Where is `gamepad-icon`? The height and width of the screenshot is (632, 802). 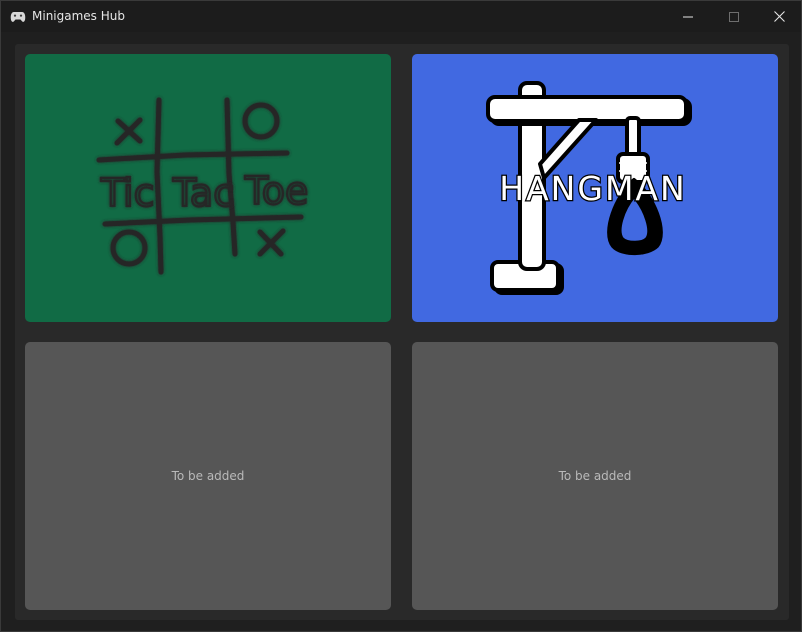
gamepad-icon is located at coordinates (18, 17).